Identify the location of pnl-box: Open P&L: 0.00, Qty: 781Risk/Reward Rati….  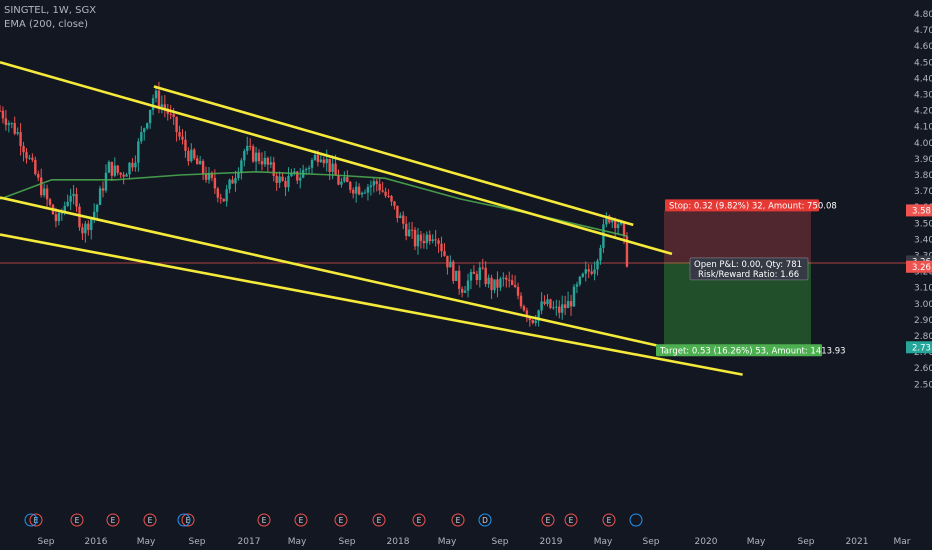
(749, 269).